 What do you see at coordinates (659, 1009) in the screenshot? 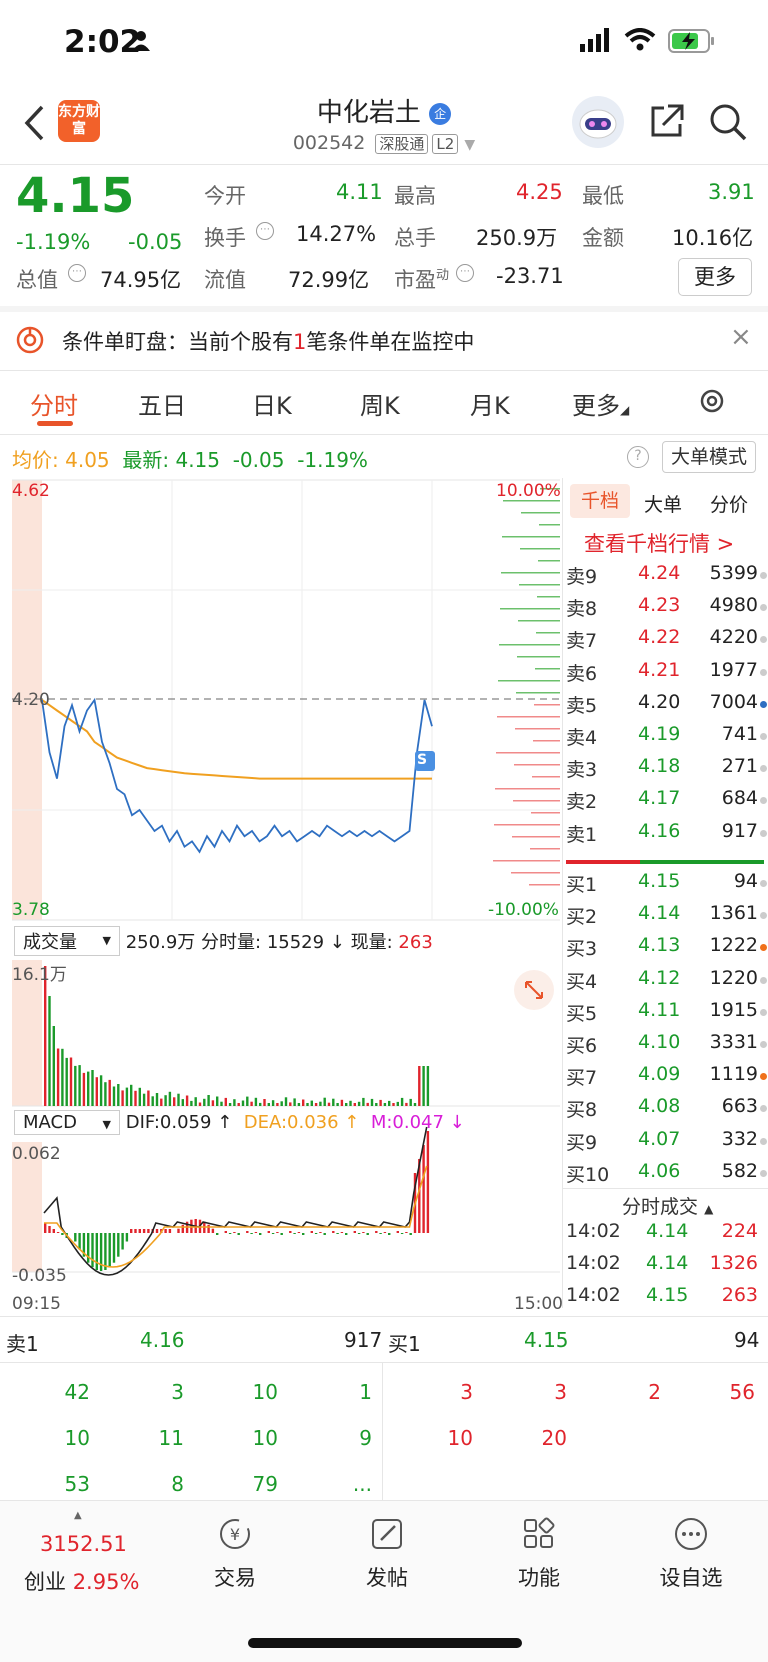
I see `buy-price: 4.11` at bounding box center [659, 1009].